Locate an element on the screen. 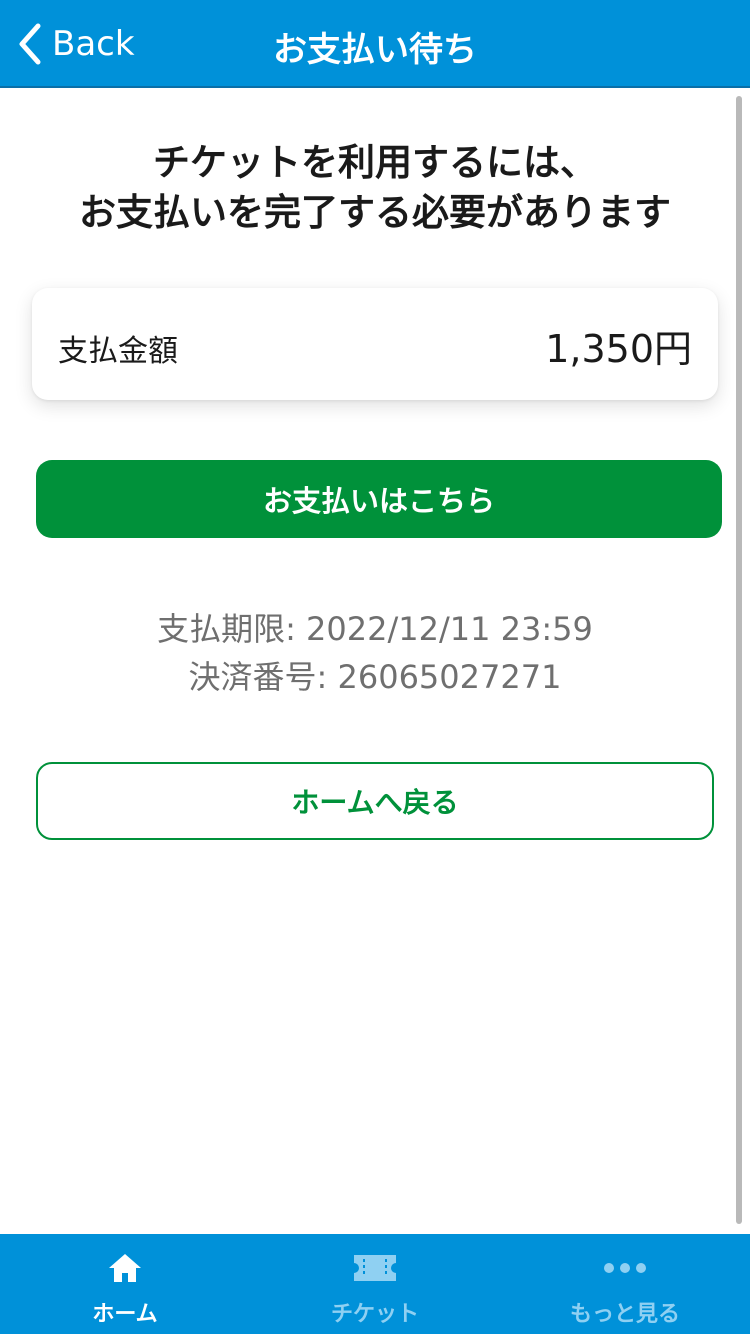 The image size is (750, 1334). tab-more: もっと見る is located at coordinates (625, 1284).